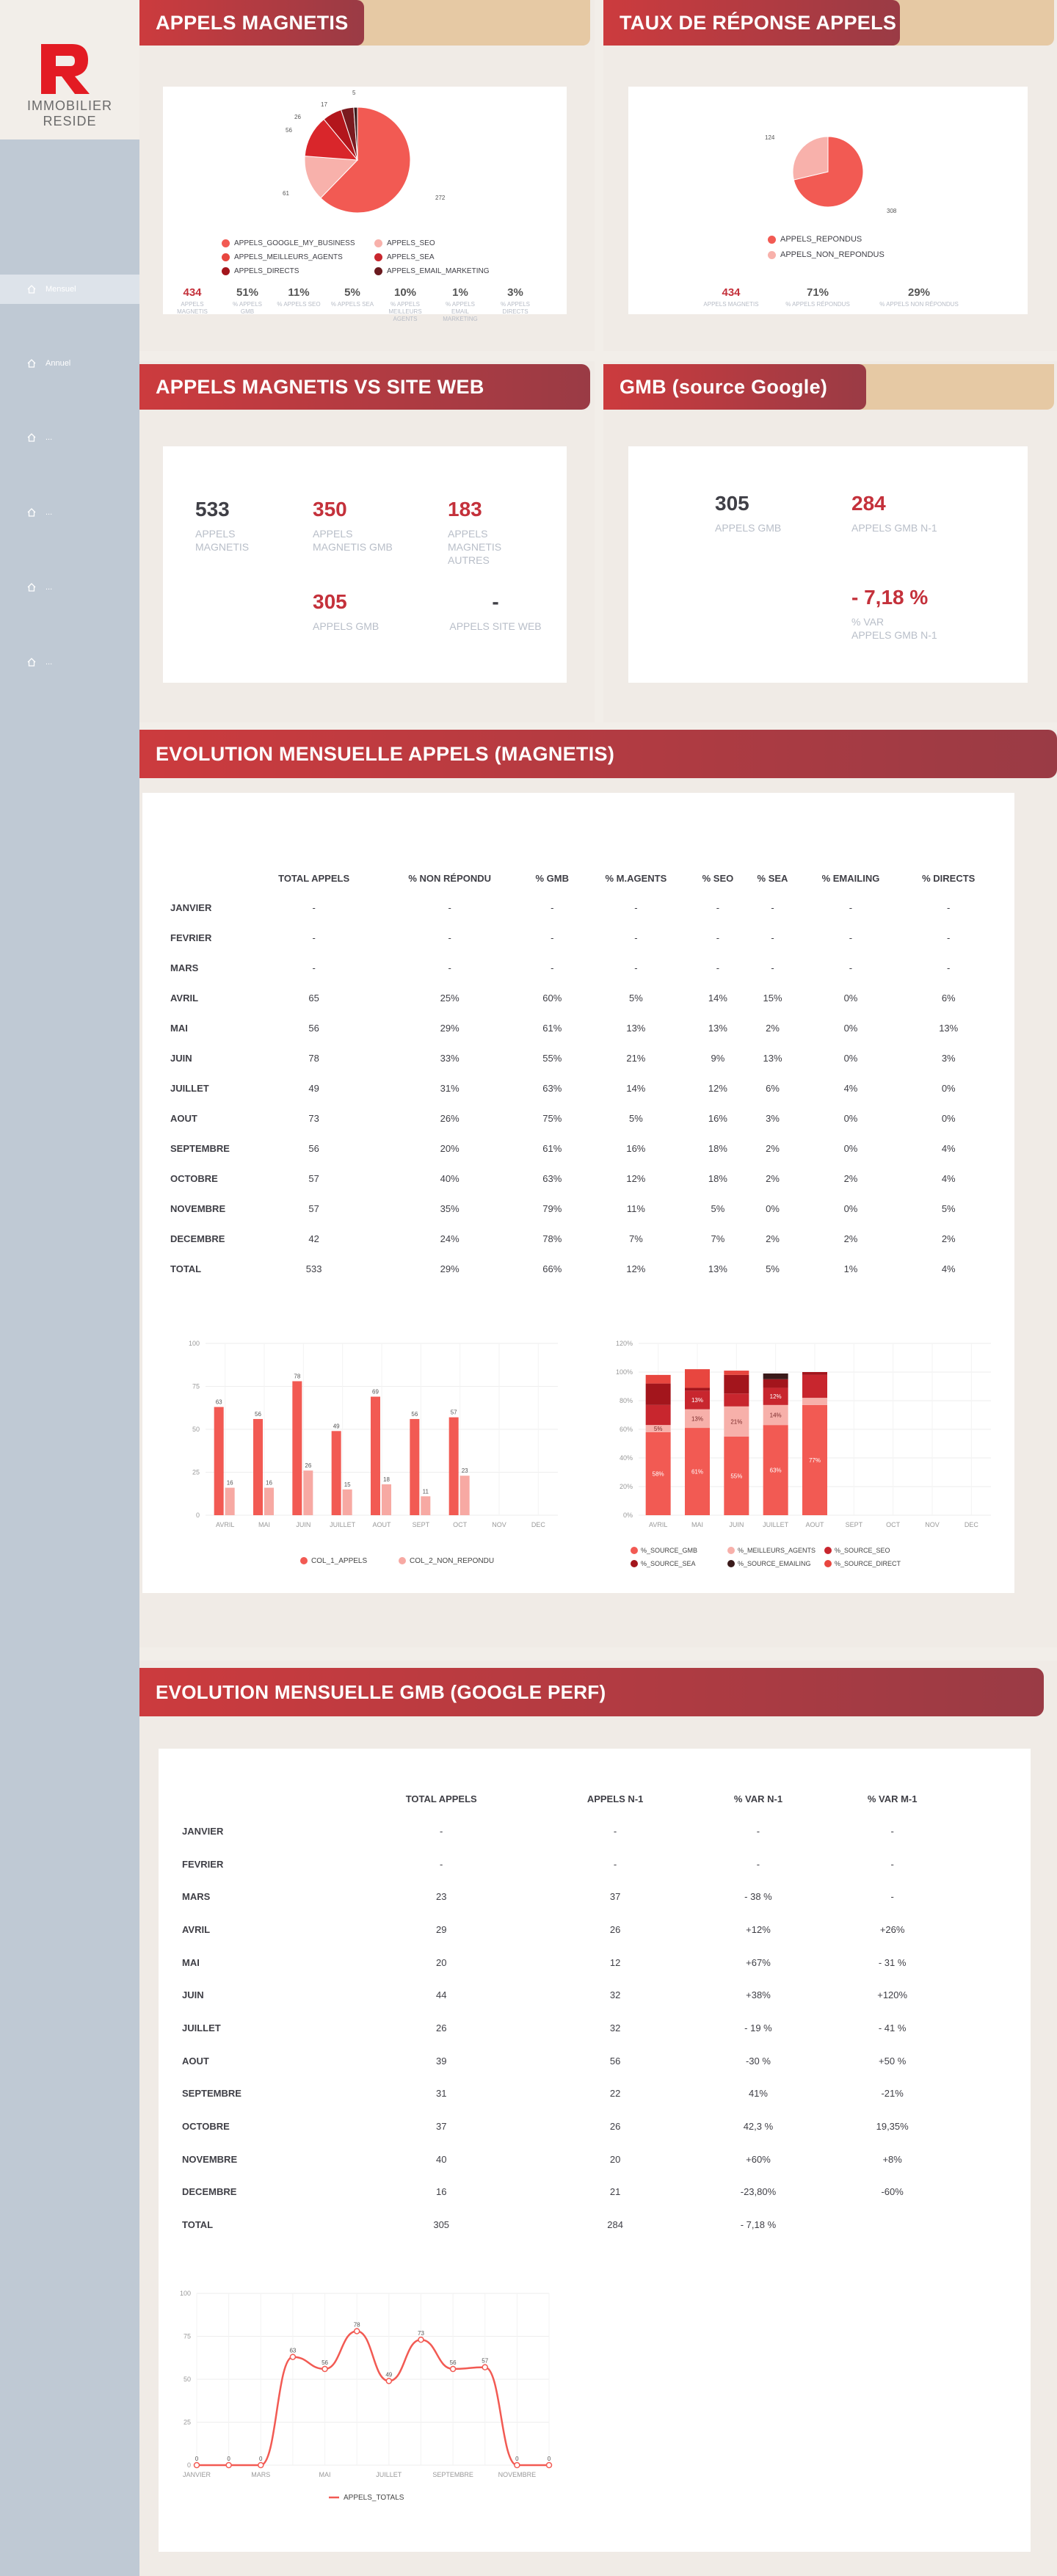 The height and width of the screenshot is (2576, 1057). What do you see at coordinates (295, 243) in the screenshot?
I see `legend-item: APPELS_GOOGLE_MY_BUSINESS` at bounding box center [295, 243].